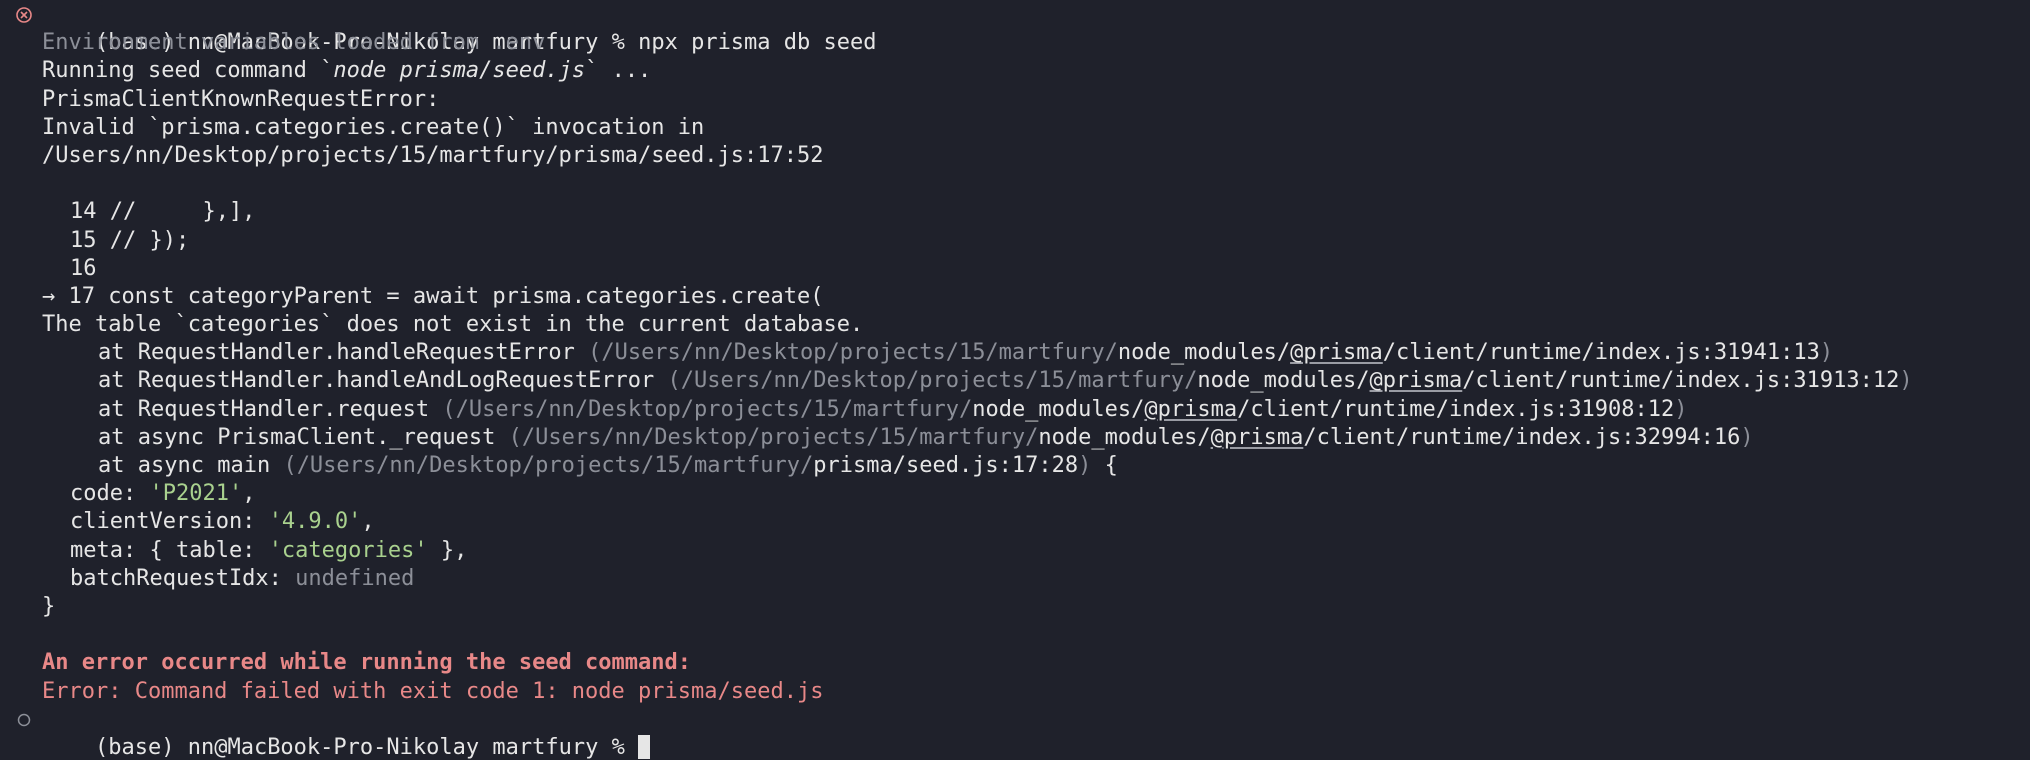 The width and height of the screenshot is (2030, 760). What do you see at coordinates (130, 240) in the screenshot?
I see `code-line: 15 // });` at bounding box center [130, 240].